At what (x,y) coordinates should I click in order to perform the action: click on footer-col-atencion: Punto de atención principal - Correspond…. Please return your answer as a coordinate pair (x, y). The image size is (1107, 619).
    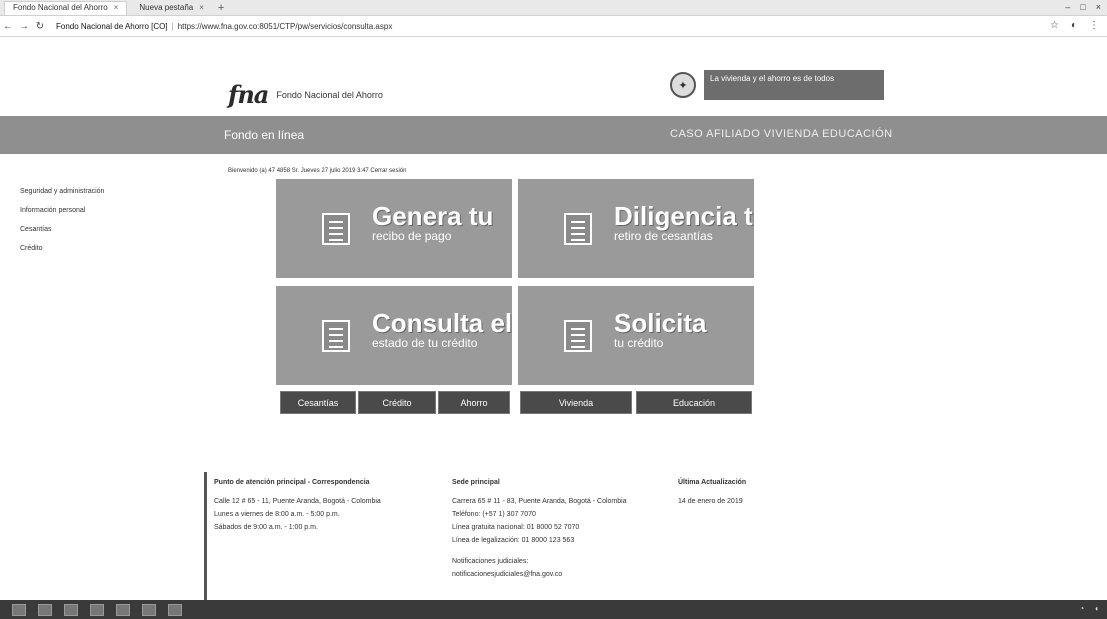
    Looking at the image, I should click on (326, 505).